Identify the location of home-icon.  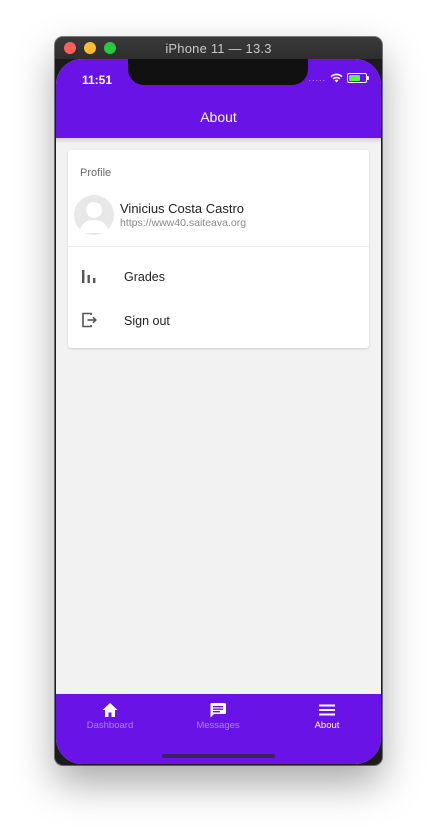
(110, 710).